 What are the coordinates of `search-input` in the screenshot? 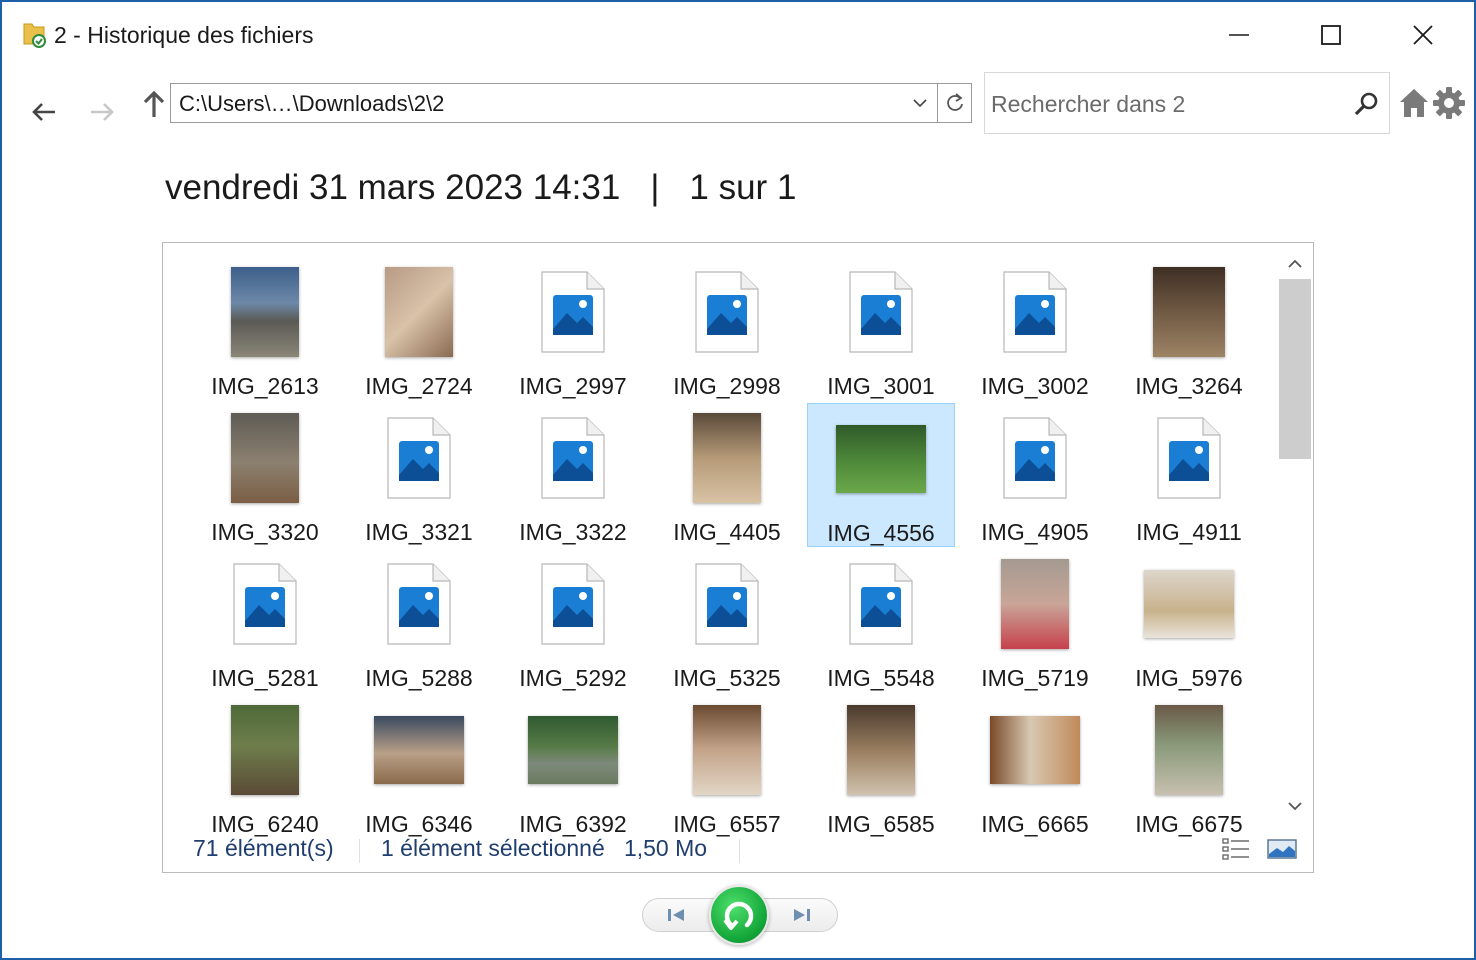 It's located at (1161, 104).